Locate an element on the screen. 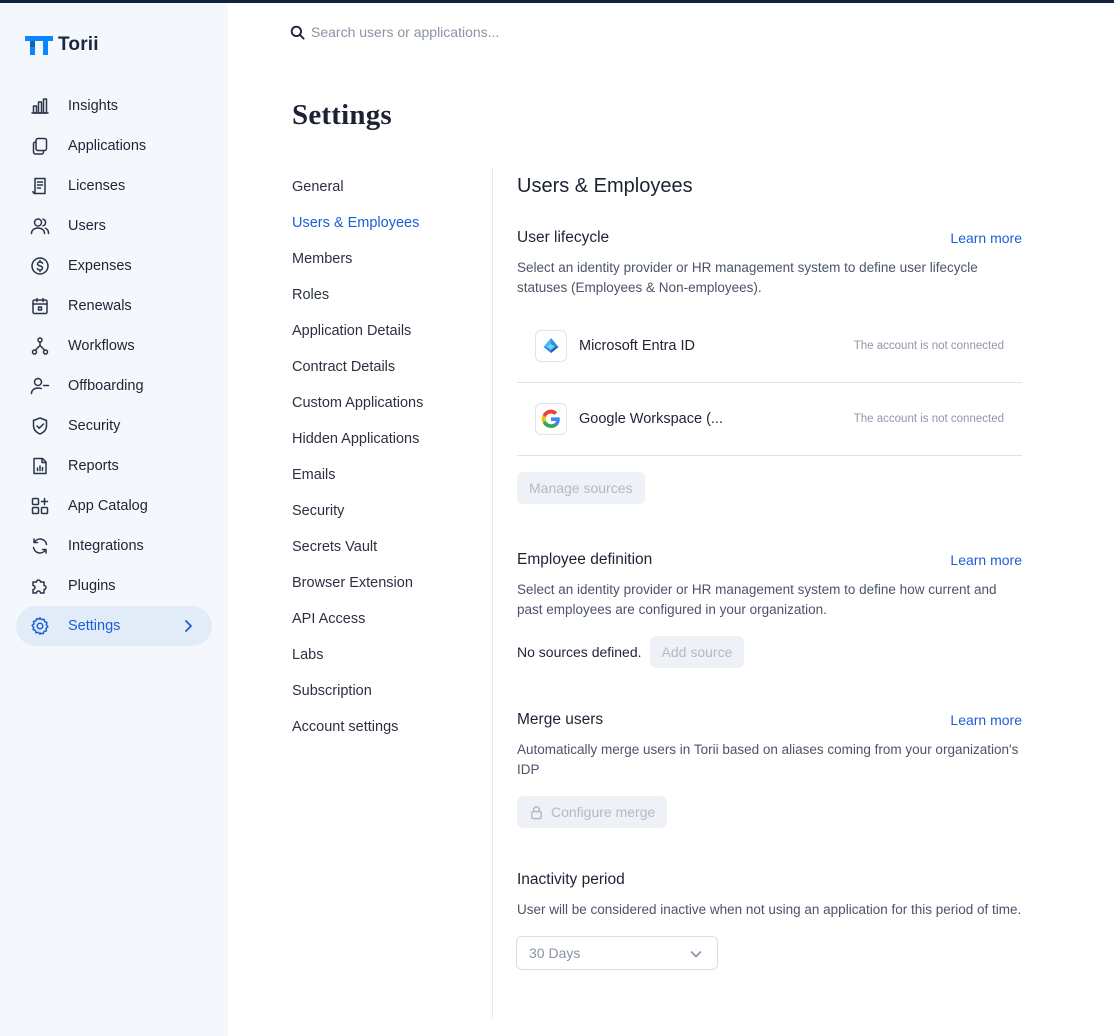 This screenshot has height=1036, width=1114. bar-chart-icon is located at coordinates (40, 106).